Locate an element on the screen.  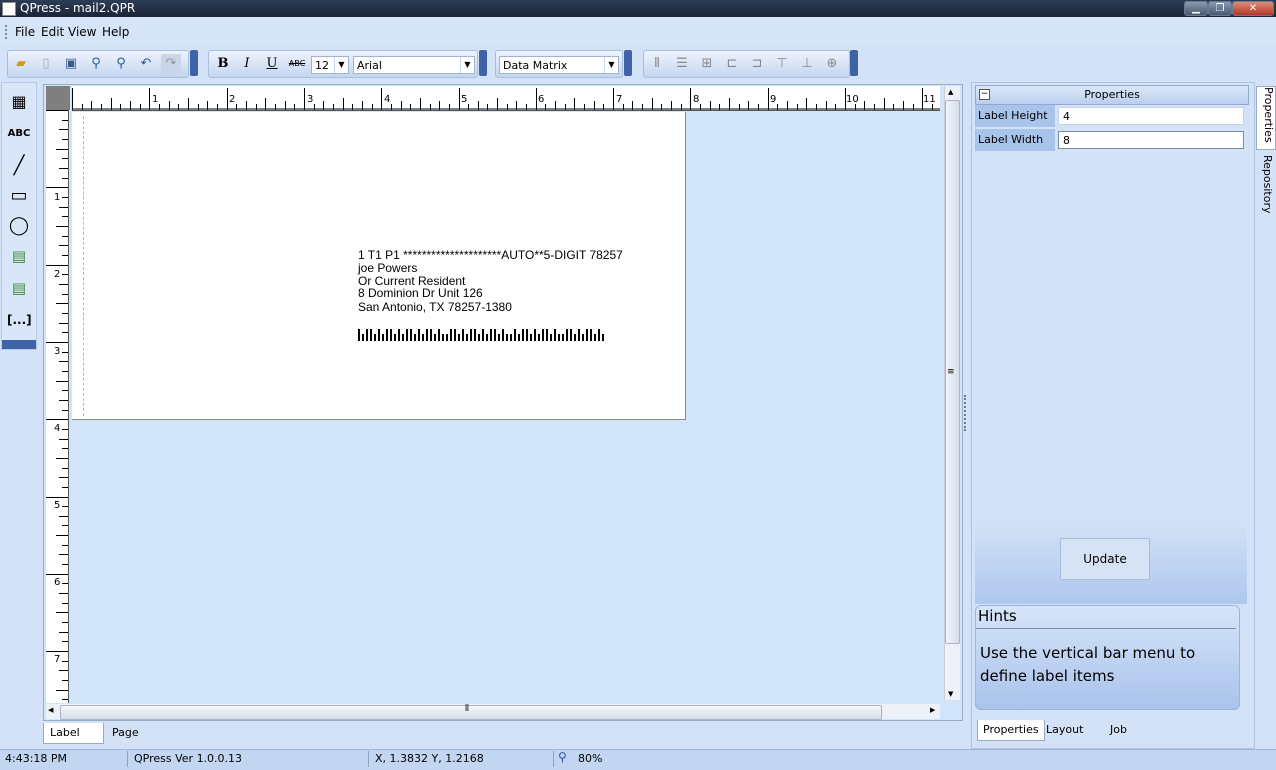
horizontal-scroll-thumb is located at coordinates (471, 712).